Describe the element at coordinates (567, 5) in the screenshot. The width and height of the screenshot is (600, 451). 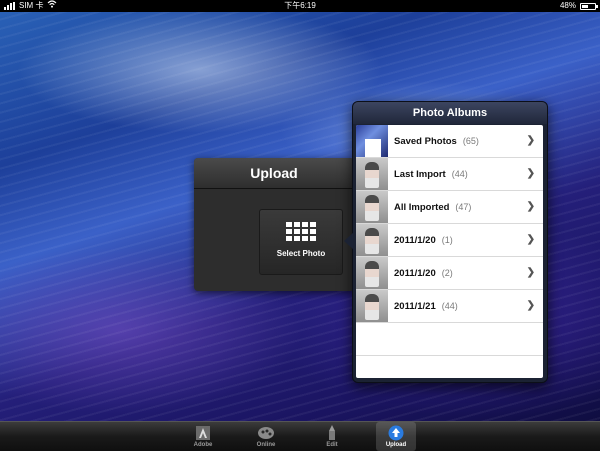
I see `battery-percent: 48%` at that location.